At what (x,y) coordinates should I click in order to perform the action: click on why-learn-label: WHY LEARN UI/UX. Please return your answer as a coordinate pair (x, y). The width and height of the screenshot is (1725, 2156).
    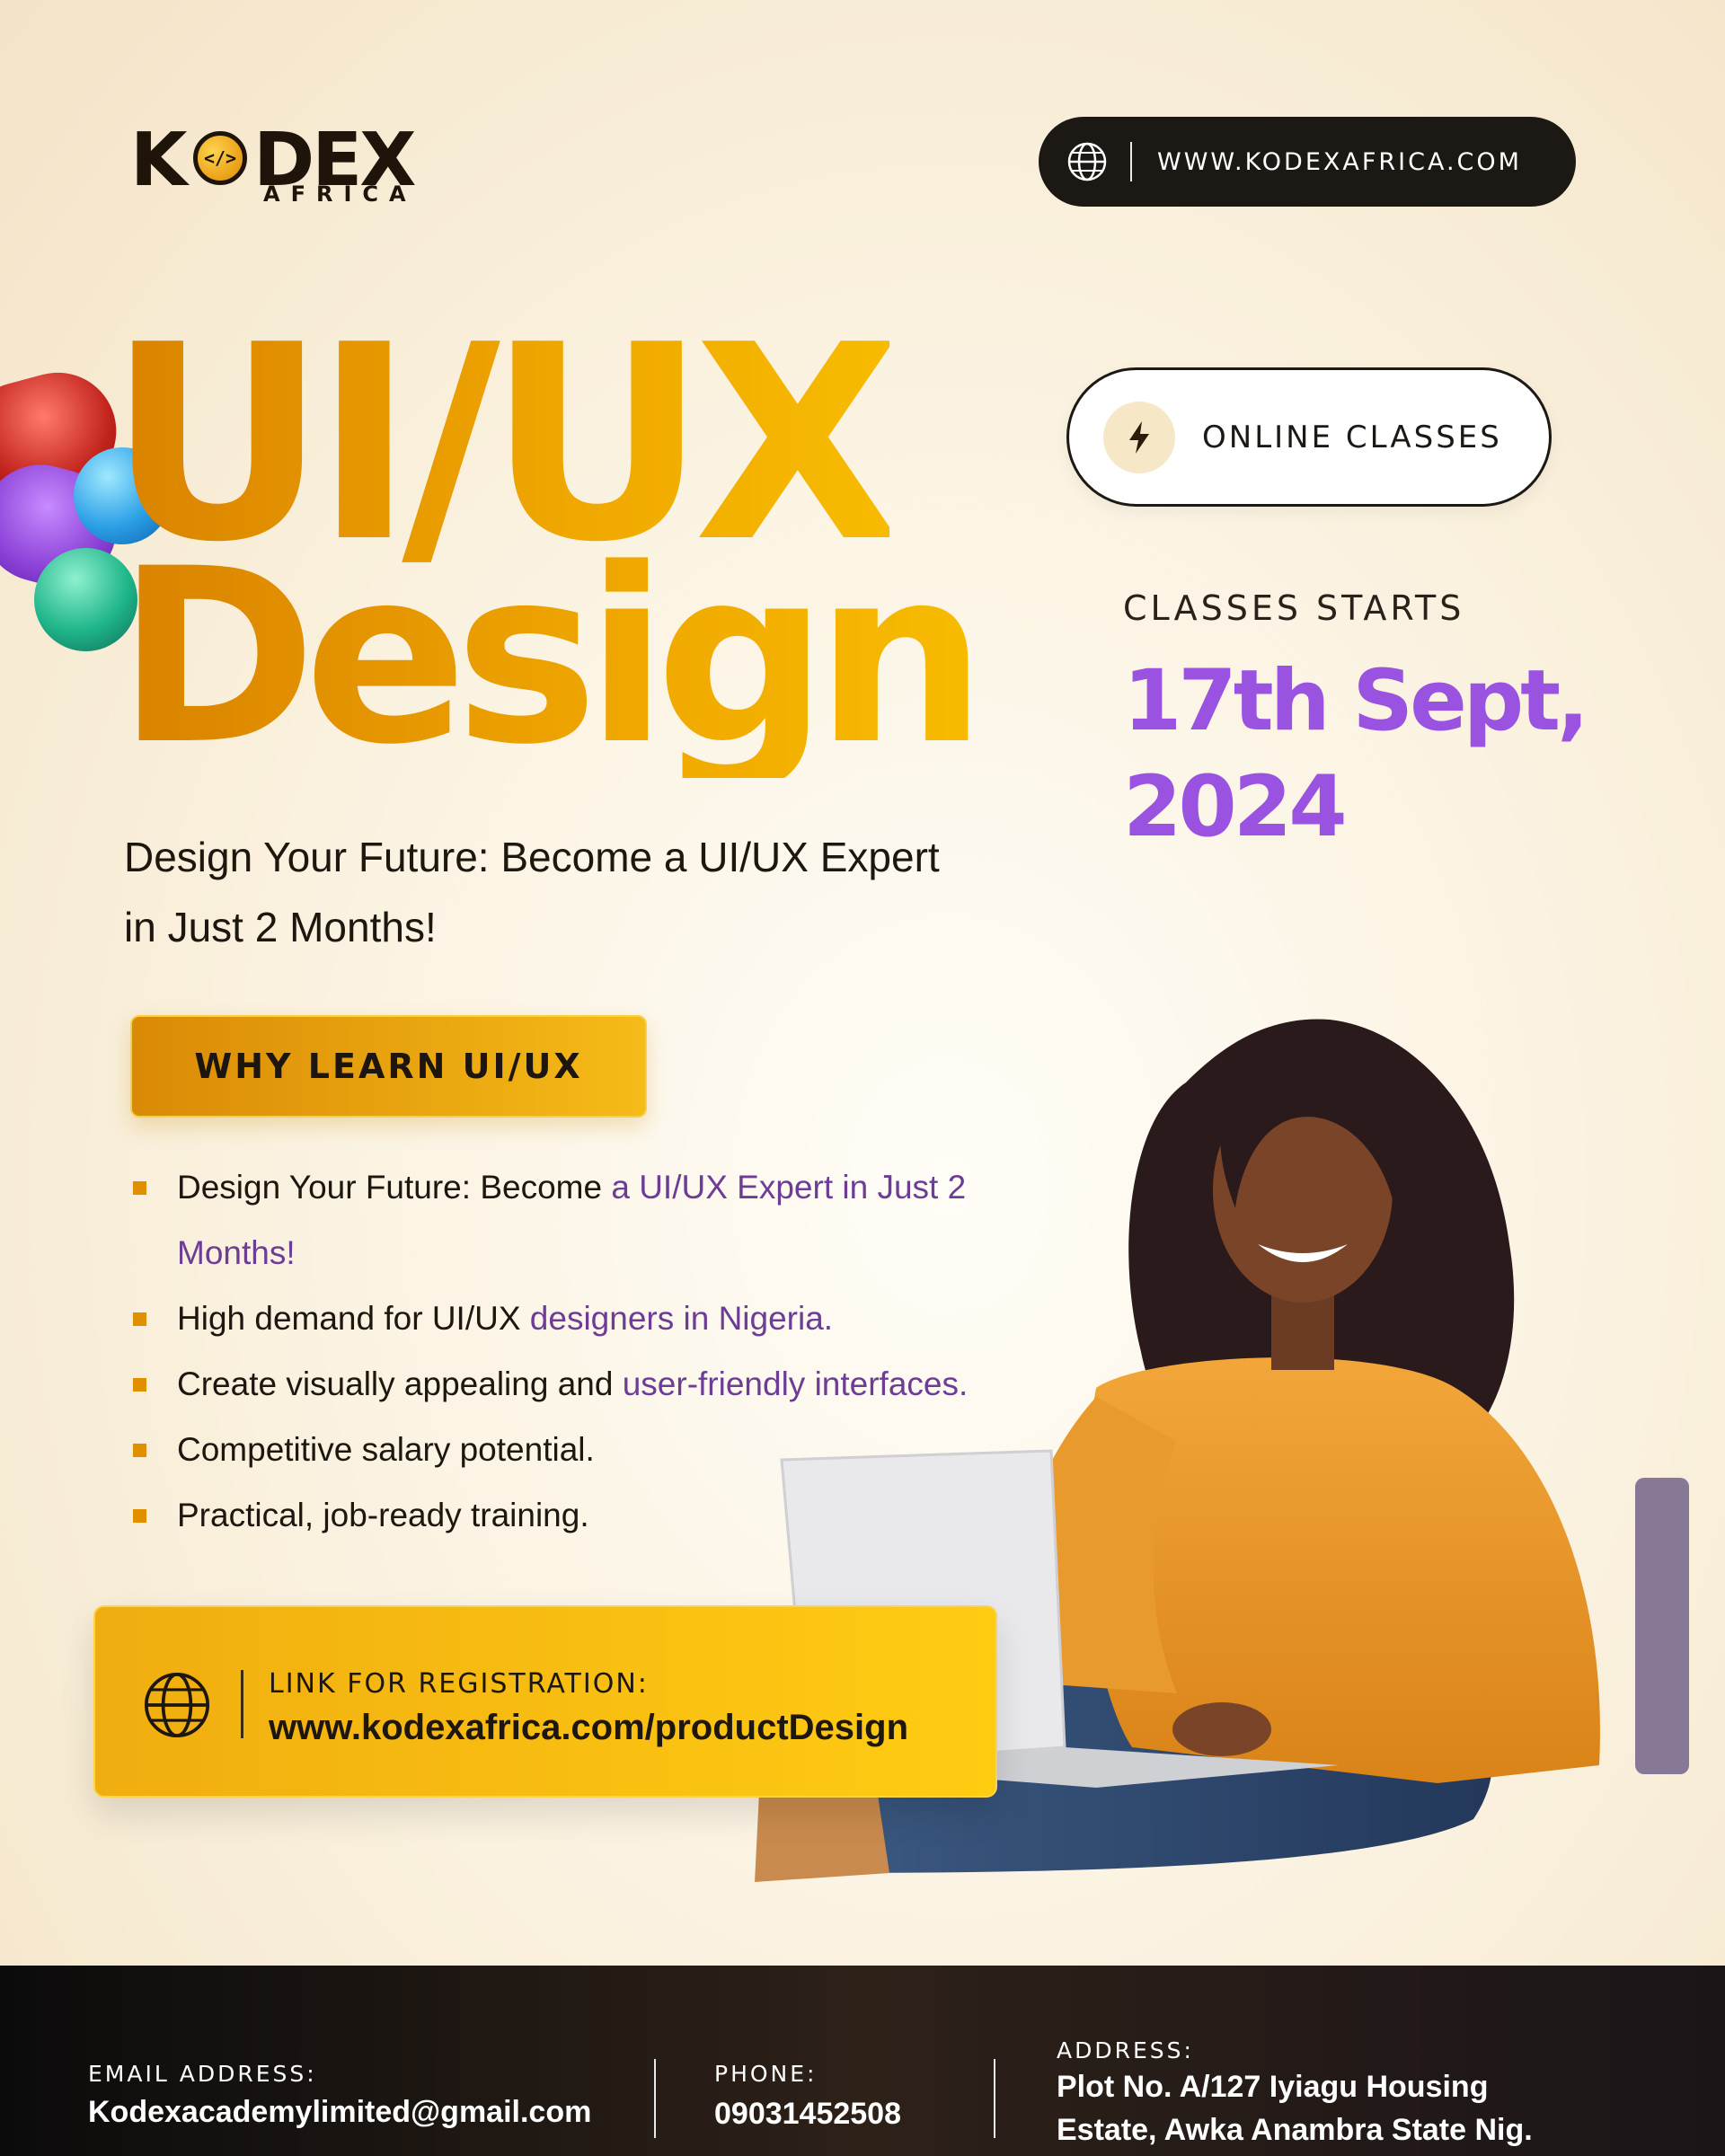
    Looking at the image, I should click on (389, 1066).